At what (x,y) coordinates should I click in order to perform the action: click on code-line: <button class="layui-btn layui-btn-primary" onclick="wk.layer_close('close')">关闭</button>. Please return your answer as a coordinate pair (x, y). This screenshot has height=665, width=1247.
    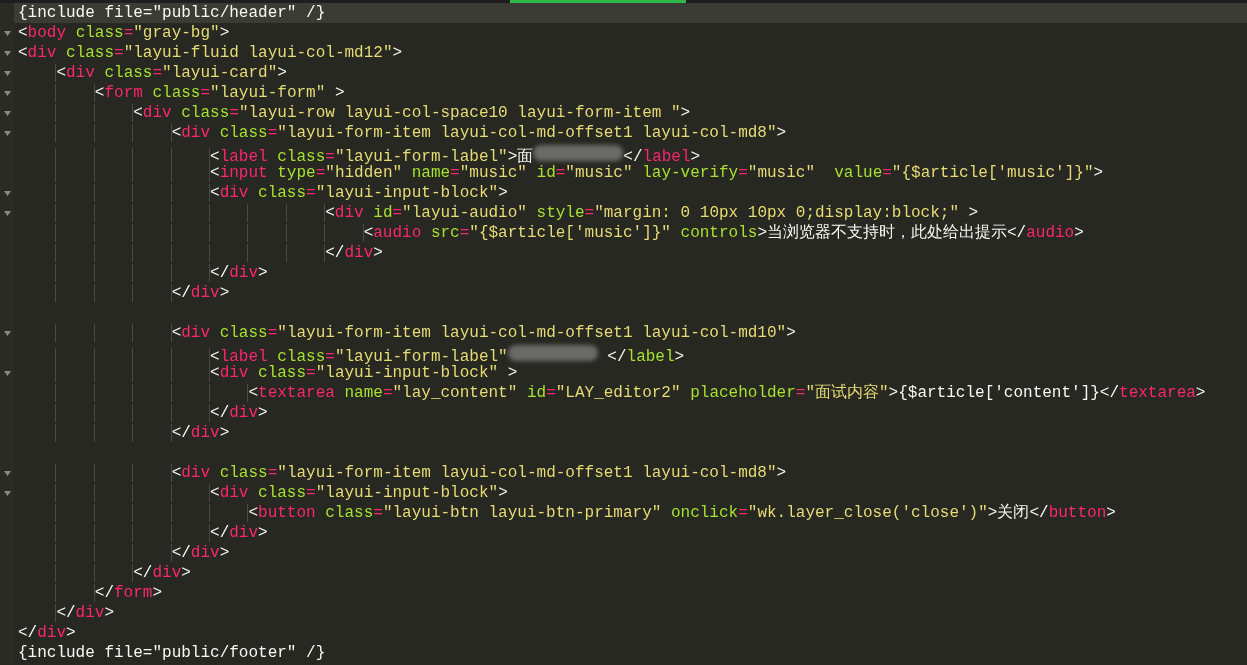
    Looking at the image, I should click on (630, 513).